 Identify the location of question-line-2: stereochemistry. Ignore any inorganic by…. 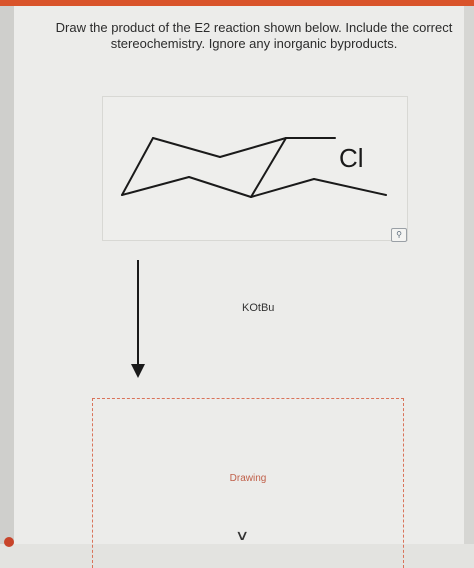
(254, 43).